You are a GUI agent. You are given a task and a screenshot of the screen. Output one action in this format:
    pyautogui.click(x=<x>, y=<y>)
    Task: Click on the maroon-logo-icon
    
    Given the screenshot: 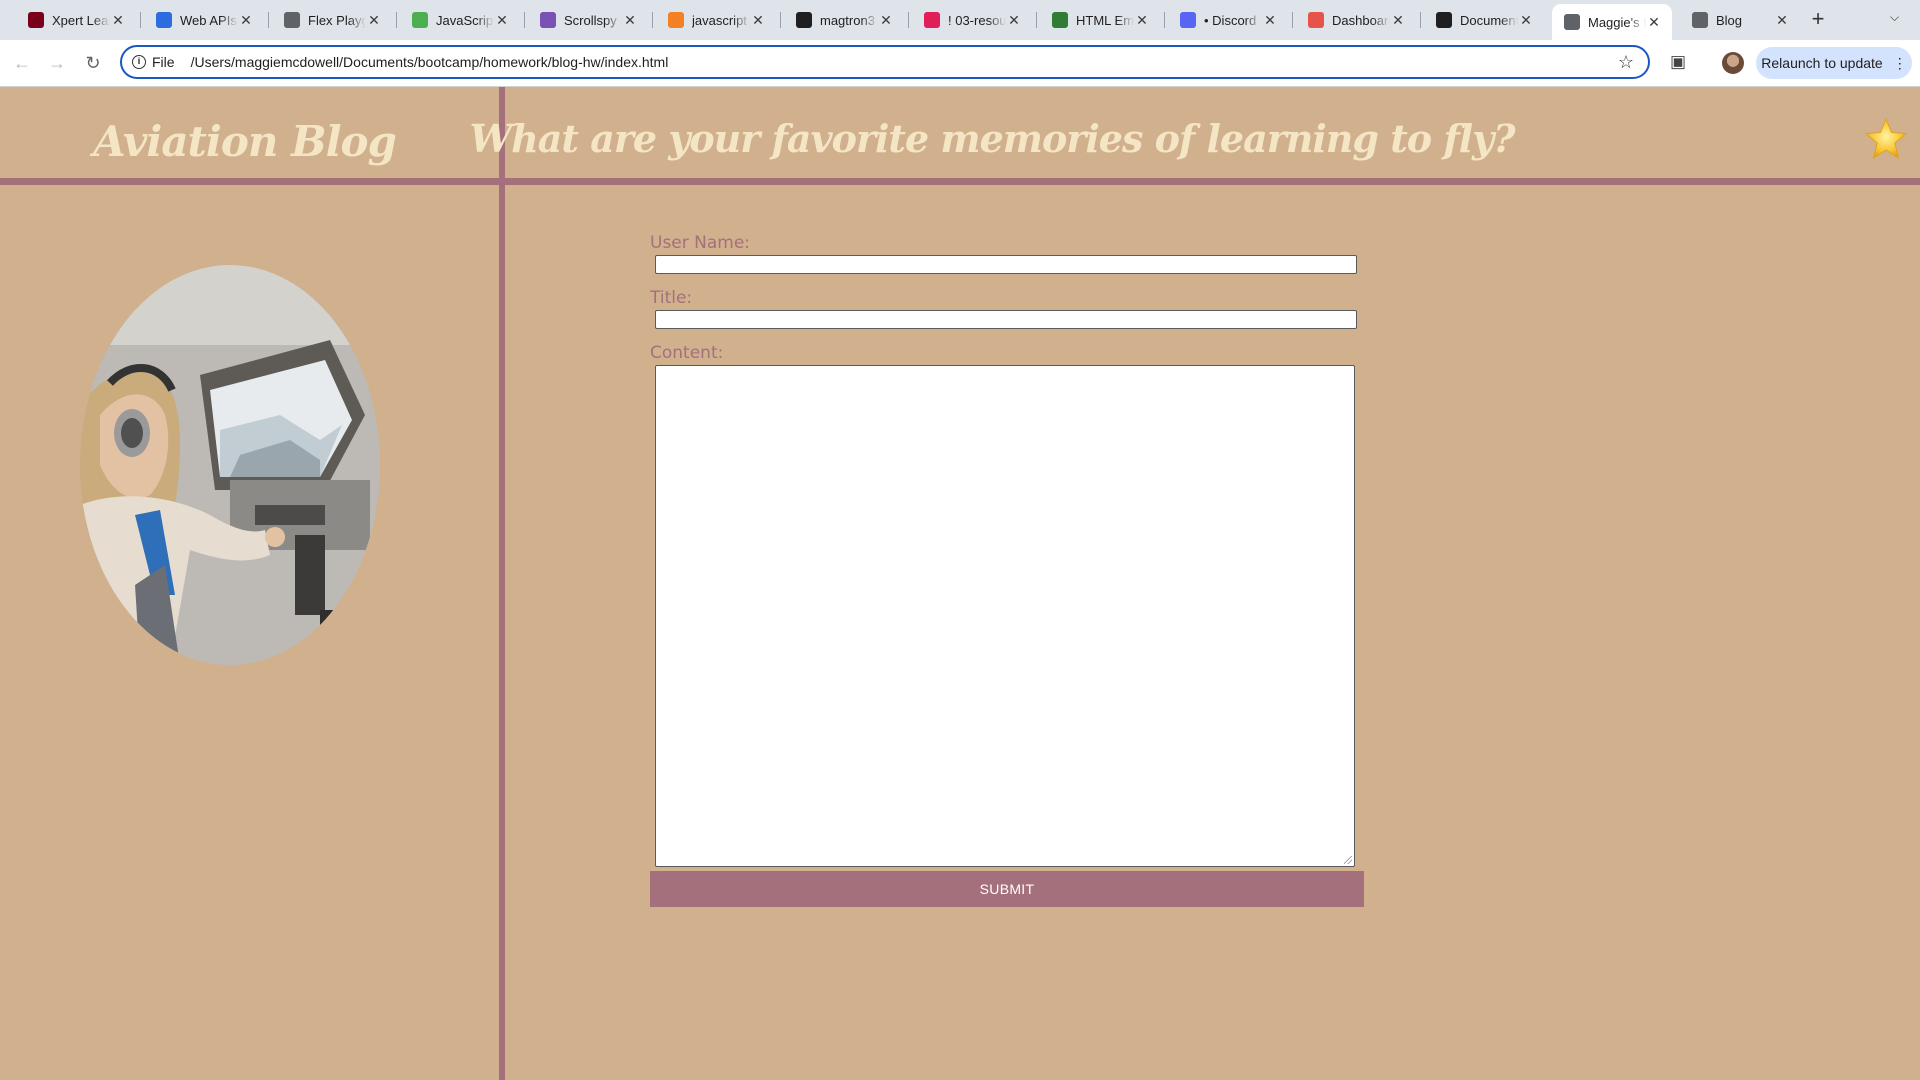 What is the action you would take?
    pyautogui.click(x=36, y=20)
    